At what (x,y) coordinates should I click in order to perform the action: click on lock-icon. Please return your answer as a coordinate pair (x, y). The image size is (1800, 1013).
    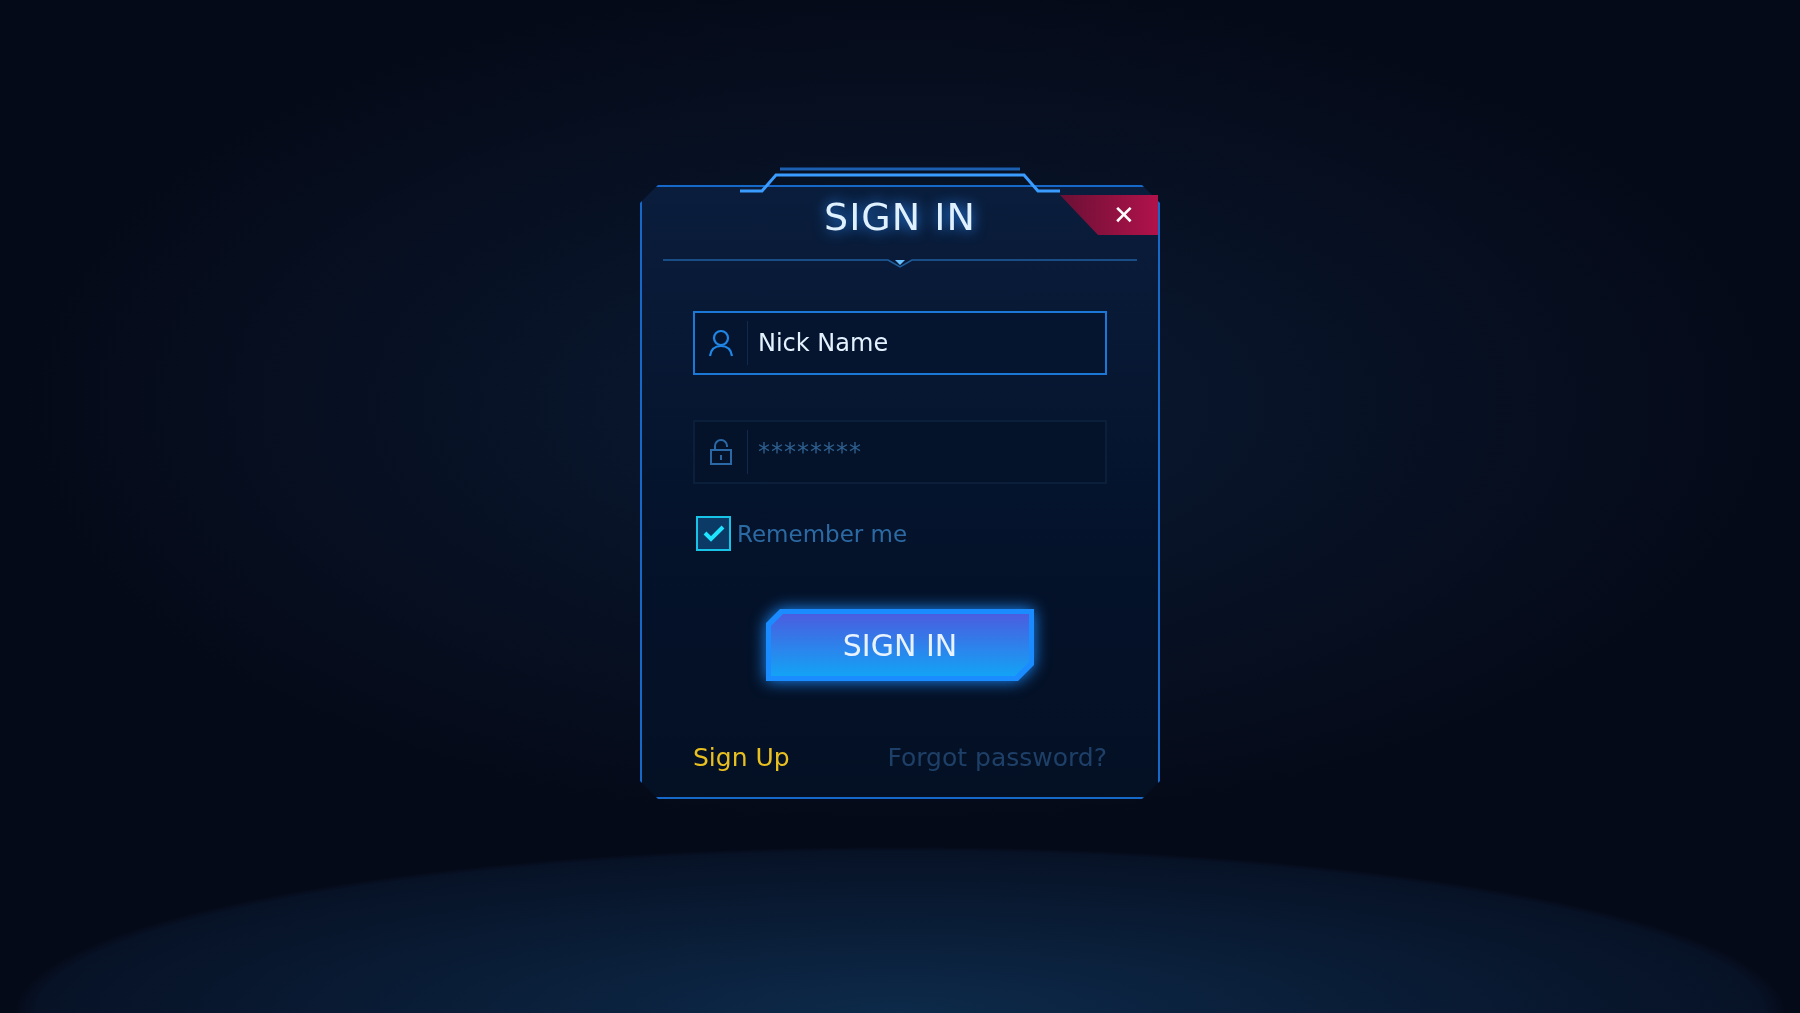
    Looking at the image, I should click on (721, 452).